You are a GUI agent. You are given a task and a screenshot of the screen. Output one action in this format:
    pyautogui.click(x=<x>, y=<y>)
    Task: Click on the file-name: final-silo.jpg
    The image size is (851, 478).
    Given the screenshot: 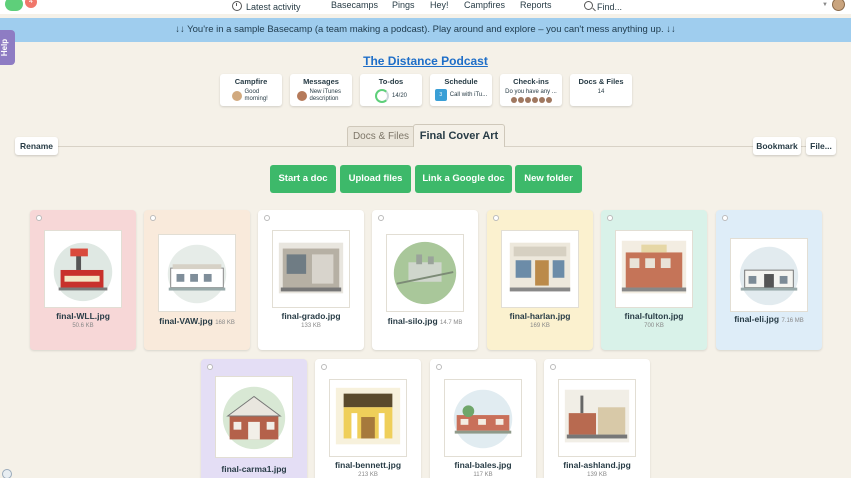 What is the action you would take?
    pyautogui.click(x=413, y=321)
    